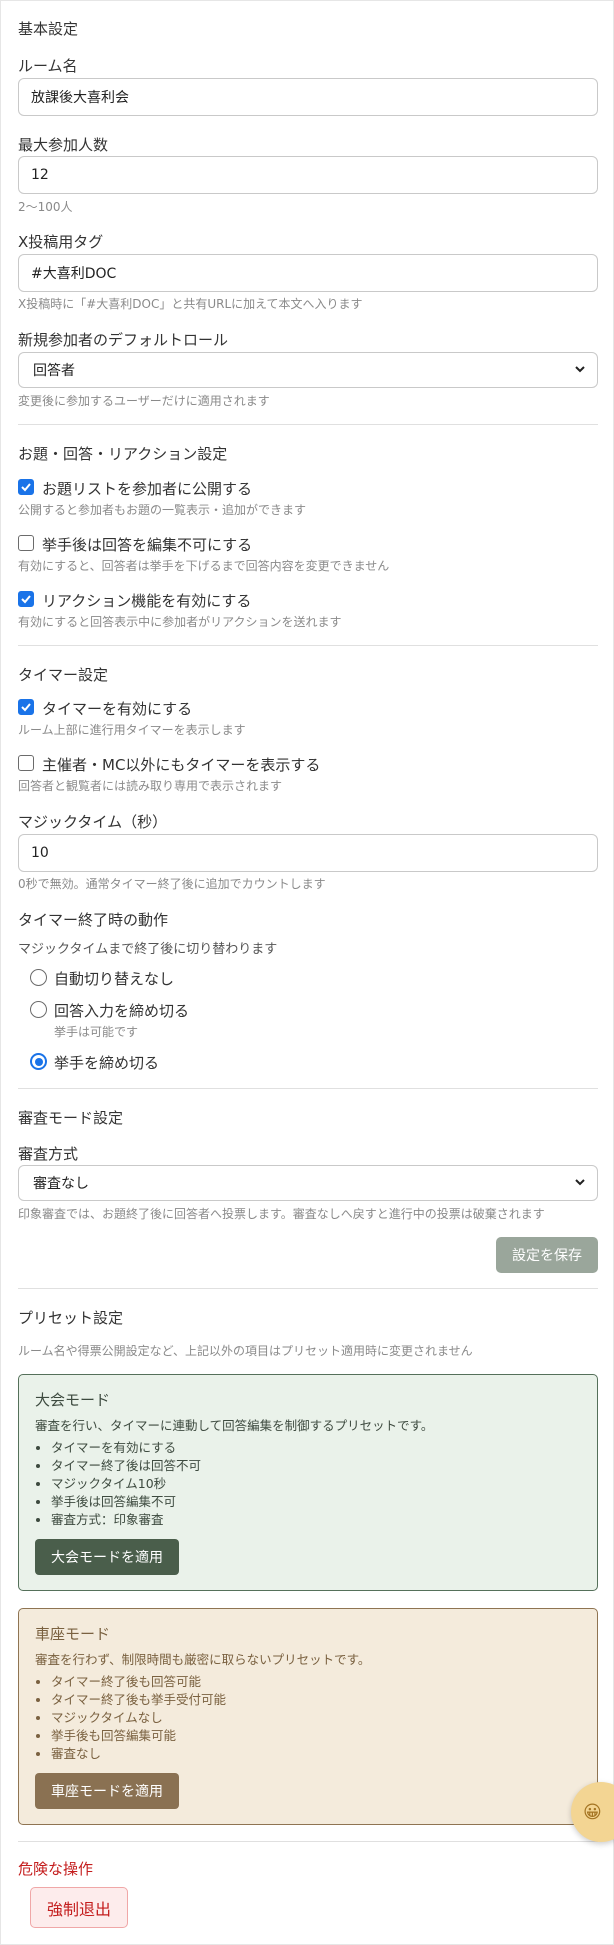 This screenshot has width=614, height=1945. What do you see at coordinates (56, 1869) in the screenshot?
I see `danger-section-title: 危険な操作` at bounding box center [56, 1869].